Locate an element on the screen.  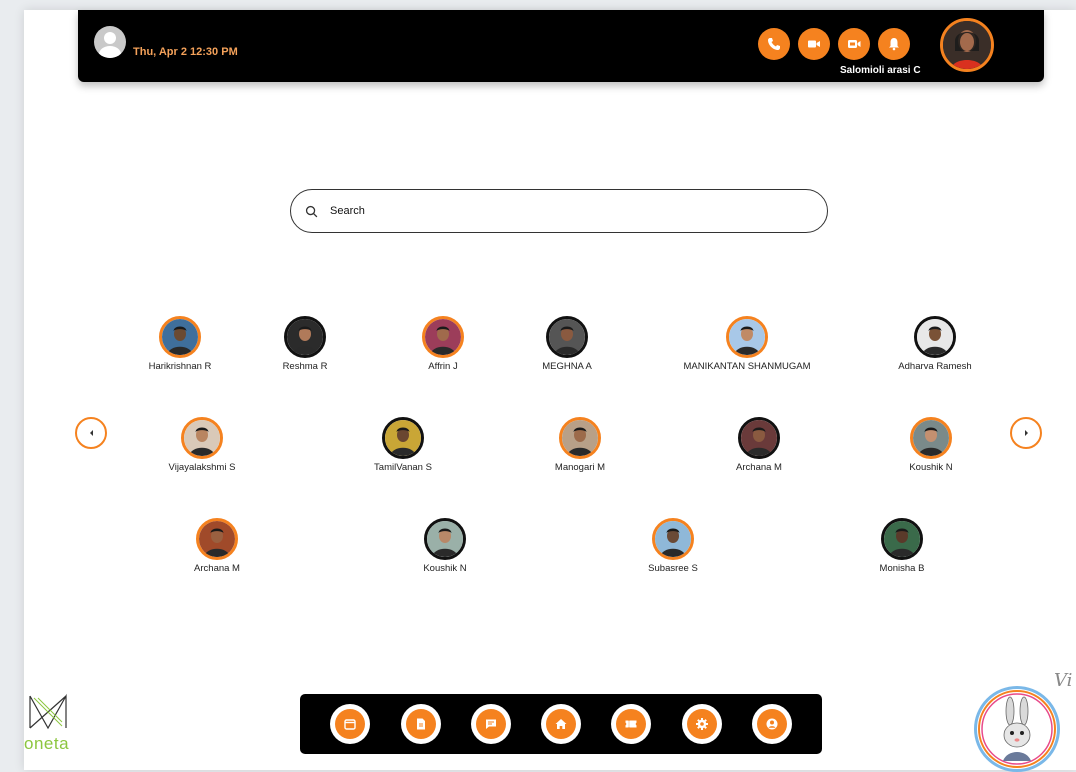
user-name: Salomioli arasi C is located at coordinates (880, 70).